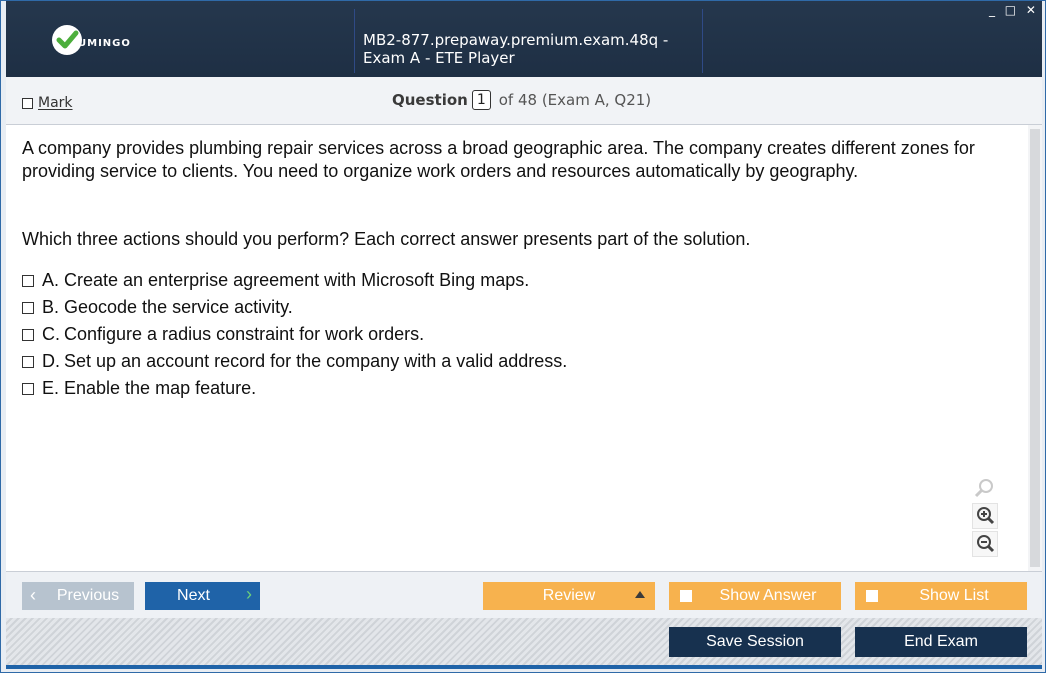 The height and width of the screenshot is (673, 1046). What do you see at coordinates (51, 307) in the screenshot?
I see `option-letter: B.` at bounding box center [51, 307].